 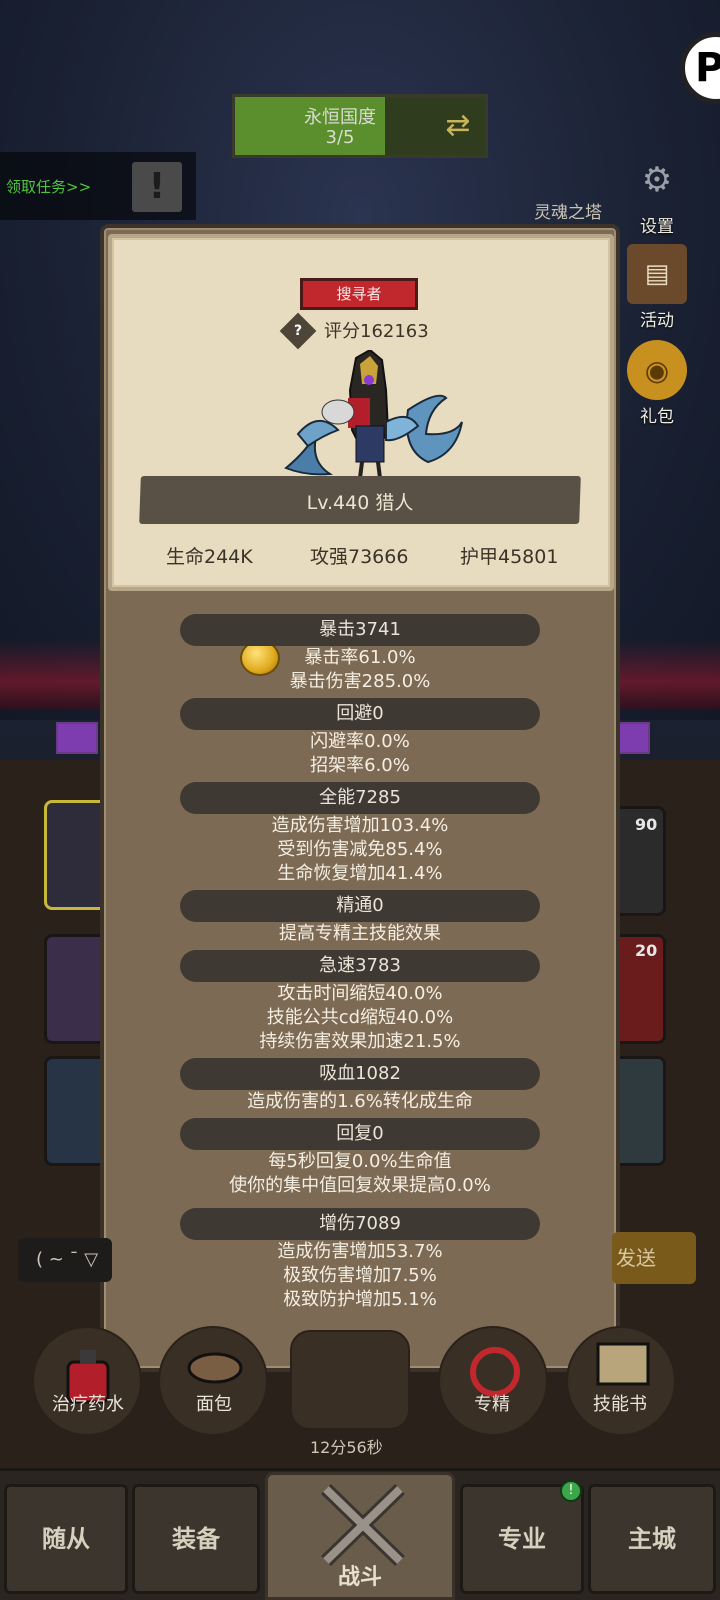 What do you see at coordinates (66, 1539) in the screenshot?
I see `nav-followers: 随从` at bounding box center [66, 1539].